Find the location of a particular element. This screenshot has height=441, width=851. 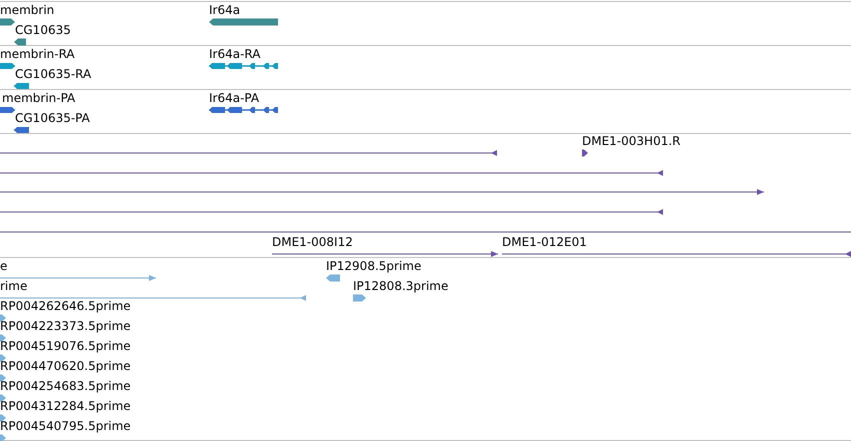

feature-label: DME1-003H01.R is located at coordinates (631, 141).